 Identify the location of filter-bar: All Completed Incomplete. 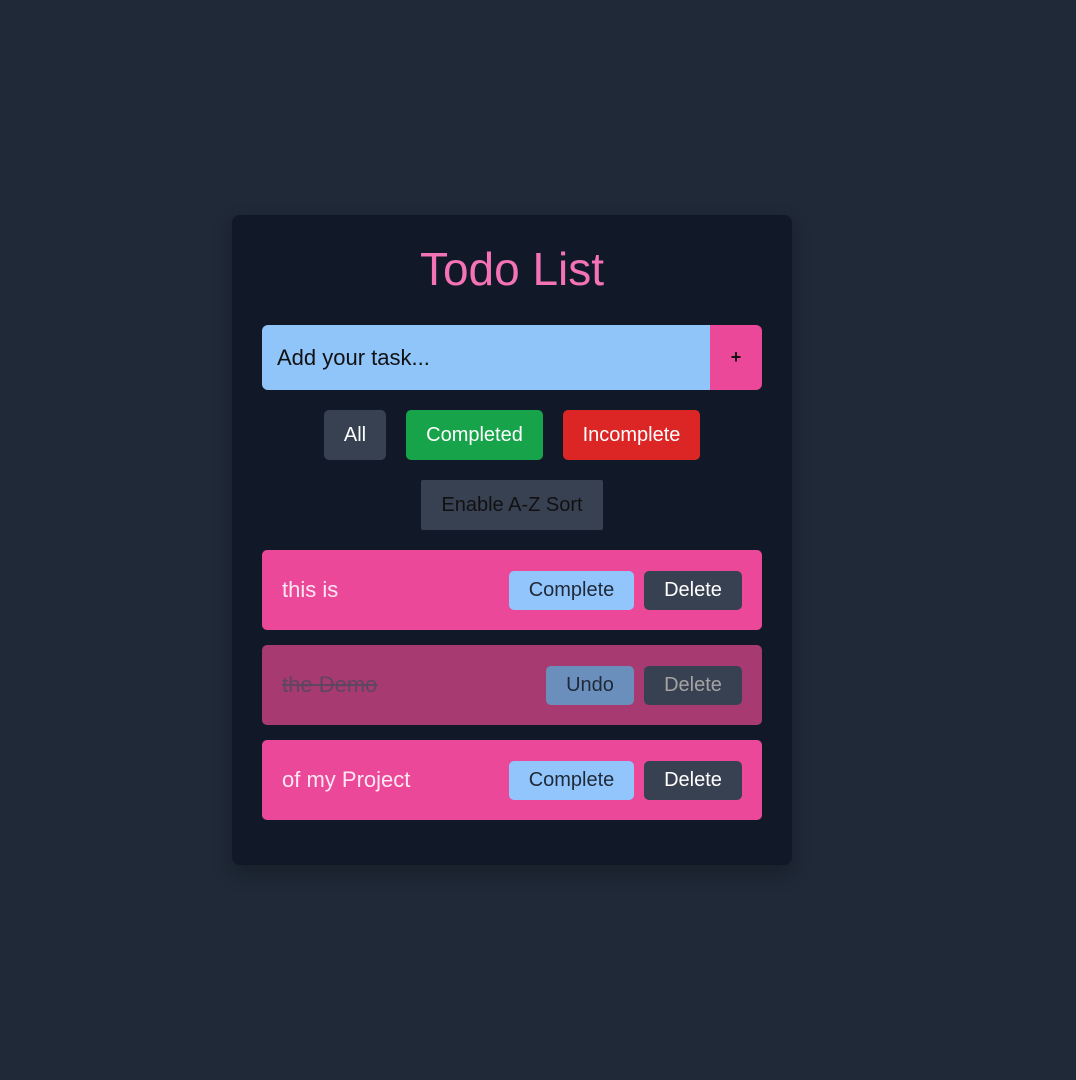
(512, 435).